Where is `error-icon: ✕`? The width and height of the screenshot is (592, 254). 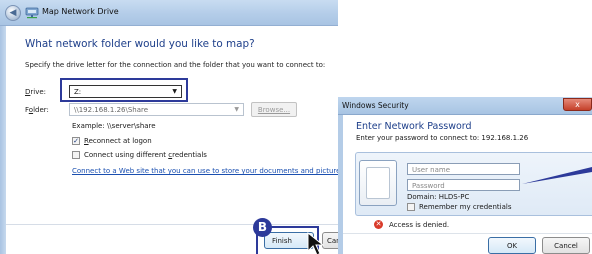 error-icon: ✕ is located at coordinates (378, 224).